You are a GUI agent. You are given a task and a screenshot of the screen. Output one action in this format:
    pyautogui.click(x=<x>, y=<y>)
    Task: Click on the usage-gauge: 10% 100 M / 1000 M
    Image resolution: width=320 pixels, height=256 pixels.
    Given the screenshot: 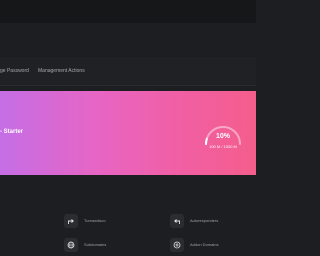 What is the action you would take?
    pyautogui.click(x=223, y=136)
    